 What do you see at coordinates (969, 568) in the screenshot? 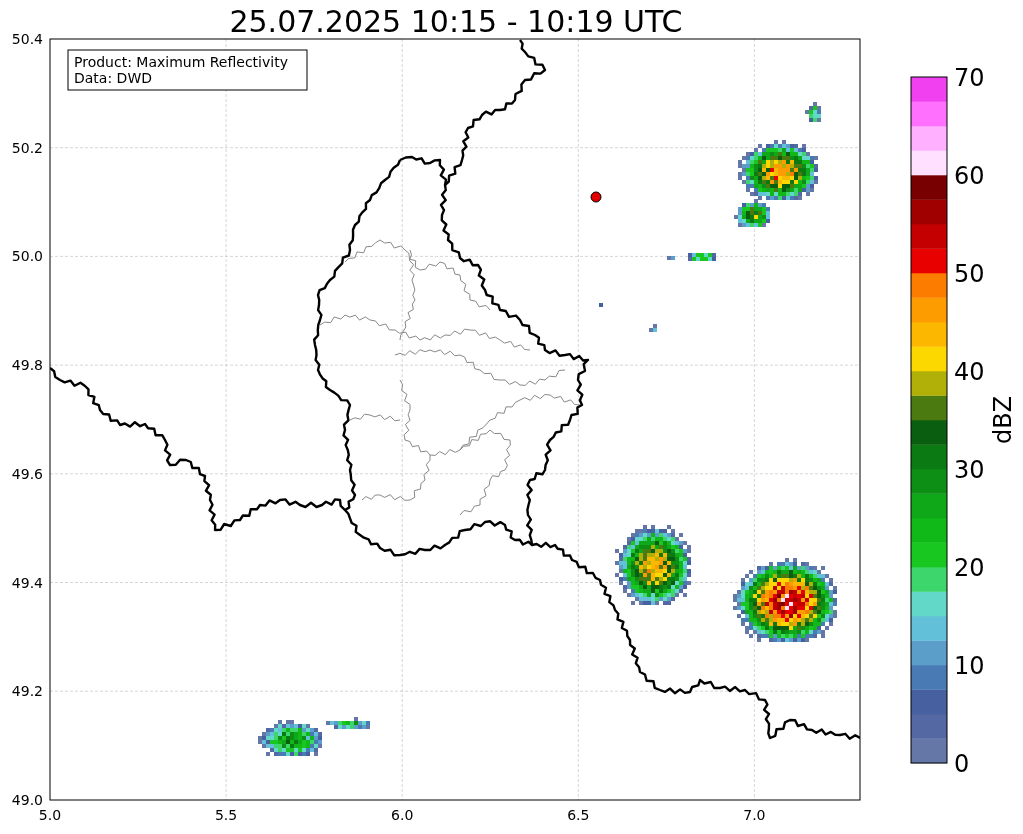
I see `colorbar-tick-label: 20` at bounding box center [969, 568].